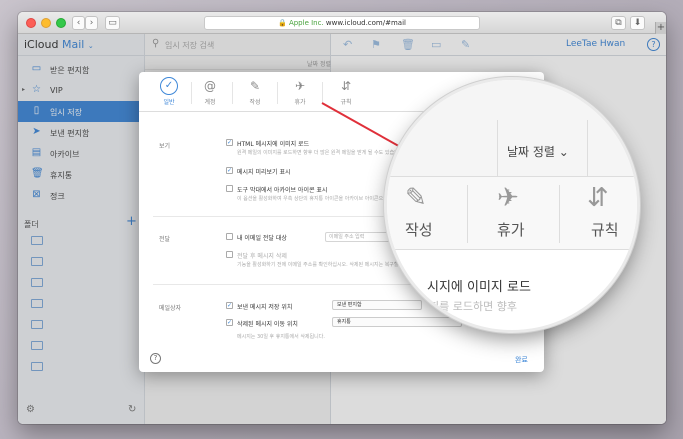 Image resolution: width=683 pixels, height=439 pixels. What do you see at coordinates (46, 23) in the screenshot?
I see `minimize-window-button` at bounding box center [46, 23].